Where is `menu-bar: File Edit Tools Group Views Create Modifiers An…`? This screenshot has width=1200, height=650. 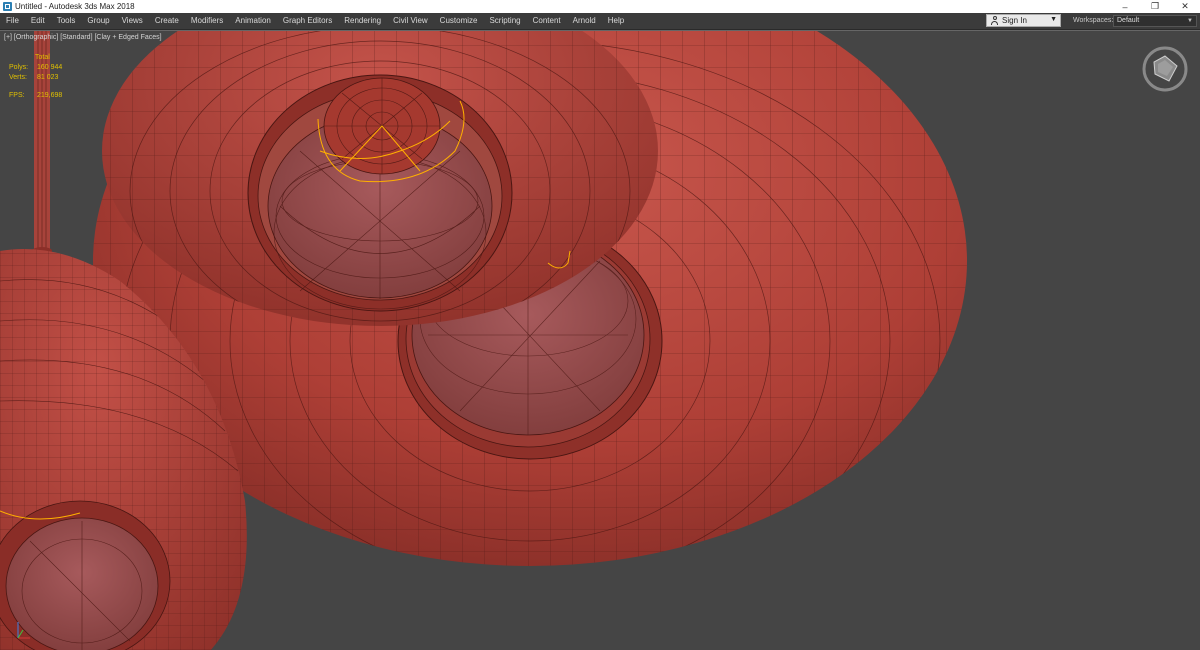
menu-bar: File Edit Tools Group Views Create Modifiers An… is located at coordinates (600, 21).